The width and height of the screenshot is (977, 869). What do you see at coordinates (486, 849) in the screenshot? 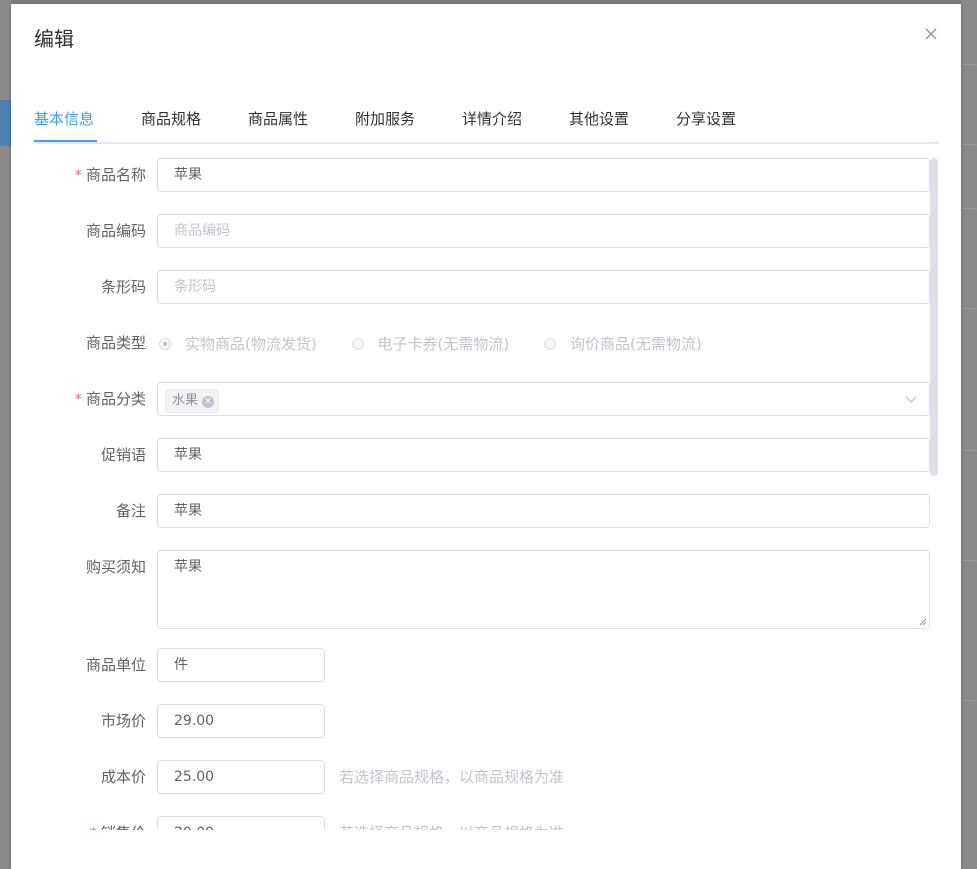
I see `dialog-footer-spacer` at bounding box center [486, 849].